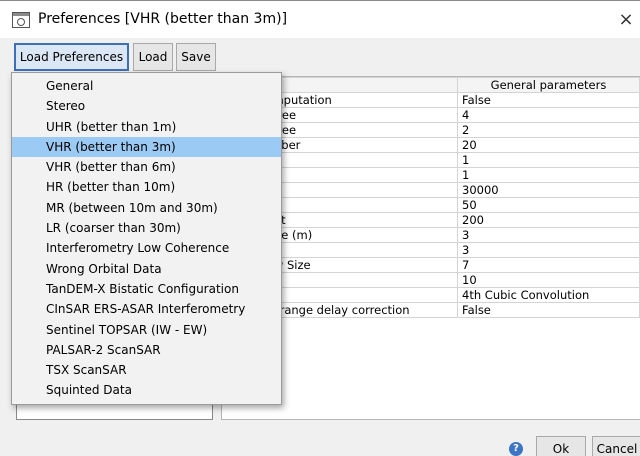 The height and width of the screenshot is (456, 640). Describe the element at coordinates (146, 289) in the screenshot. I see `menu-item: TanDEM-X Bistatic Configuration` at that location.